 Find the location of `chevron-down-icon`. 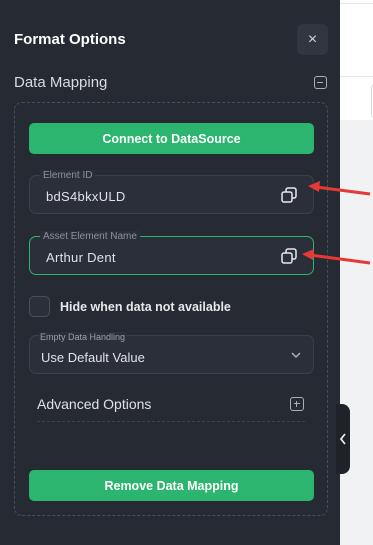

chevron-down-icon is located at coordinates (296, 355).